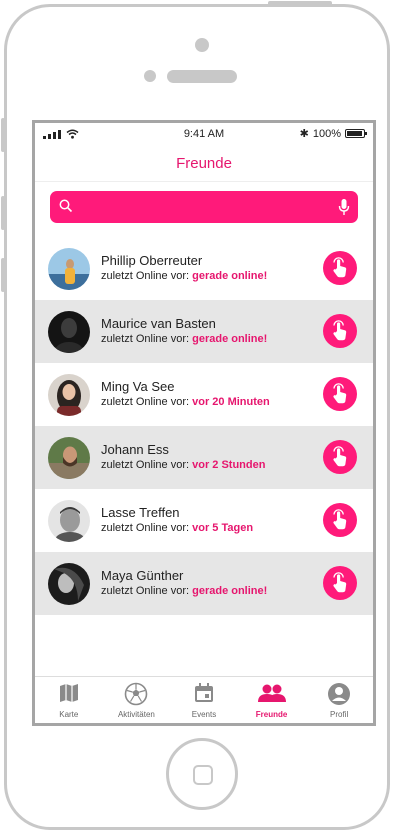 This screenshot has height=838, width=400. What do you see at coordinates (204, 714) in the screenshot?
I see `tab-label: Events` at bounding box center [204, 714].